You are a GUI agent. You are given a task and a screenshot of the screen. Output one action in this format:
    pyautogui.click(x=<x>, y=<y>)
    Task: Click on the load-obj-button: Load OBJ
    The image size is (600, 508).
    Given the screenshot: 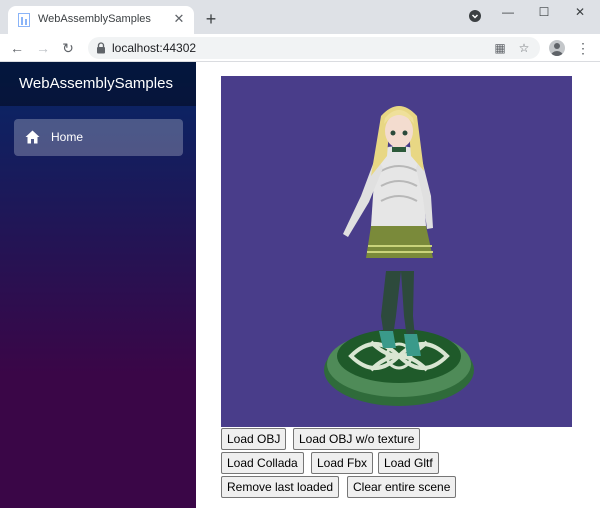 What is the action you would take?
    pyautogui.click(x=254, y=439)
    